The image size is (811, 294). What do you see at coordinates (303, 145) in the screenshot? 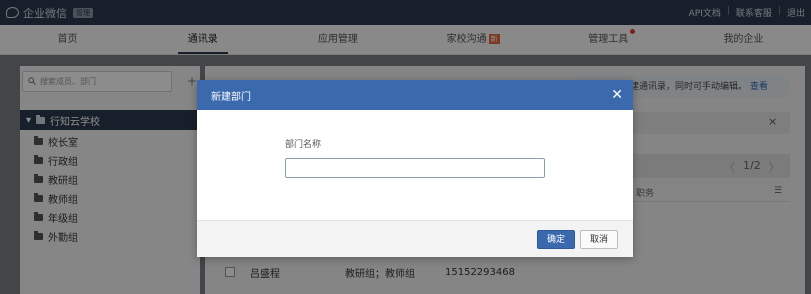
I see `department-name-label: 部门名称` at bounding box center [303, 145].